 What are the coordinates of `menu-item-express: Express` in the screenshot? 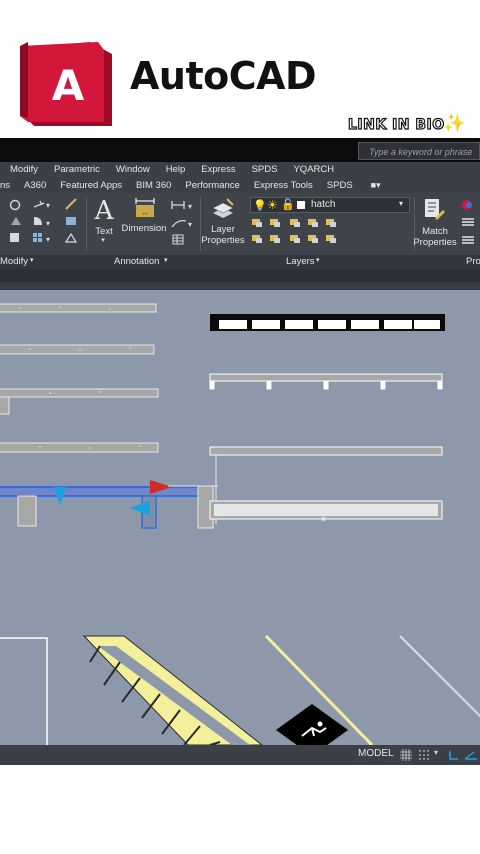 It's located at (218, 169).